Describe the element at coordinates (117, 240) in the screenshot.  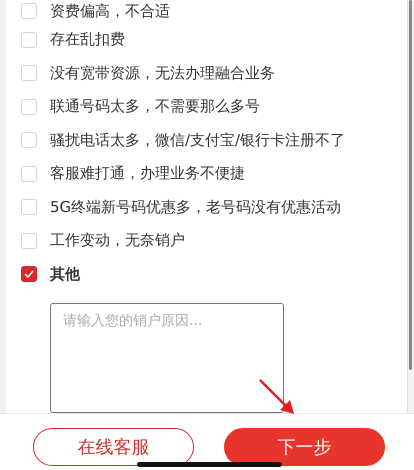
I see `reason-label: 工作变动，无奈销户` at that location.